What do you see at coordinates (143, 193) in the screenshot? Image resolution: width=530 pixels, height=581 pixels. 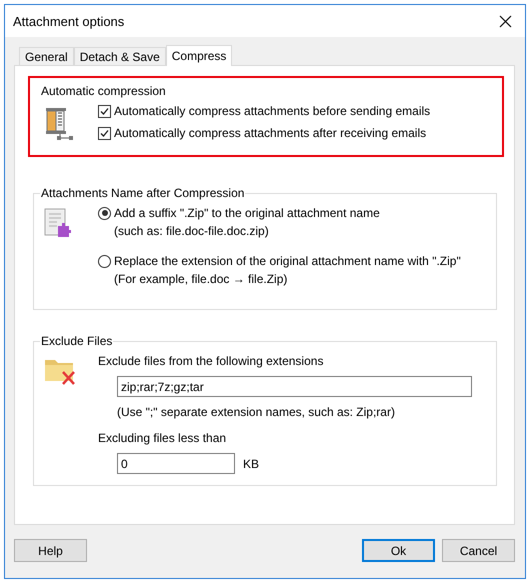 I see `group-title: Attachments Name after Compression` at bounding box center [143, 193].